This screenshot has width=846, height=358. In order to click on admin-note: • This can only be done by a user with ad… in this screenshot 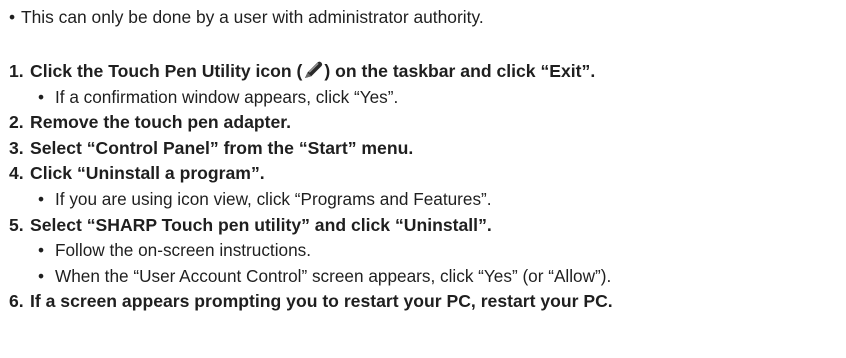, I will do `click(246, 17)`.